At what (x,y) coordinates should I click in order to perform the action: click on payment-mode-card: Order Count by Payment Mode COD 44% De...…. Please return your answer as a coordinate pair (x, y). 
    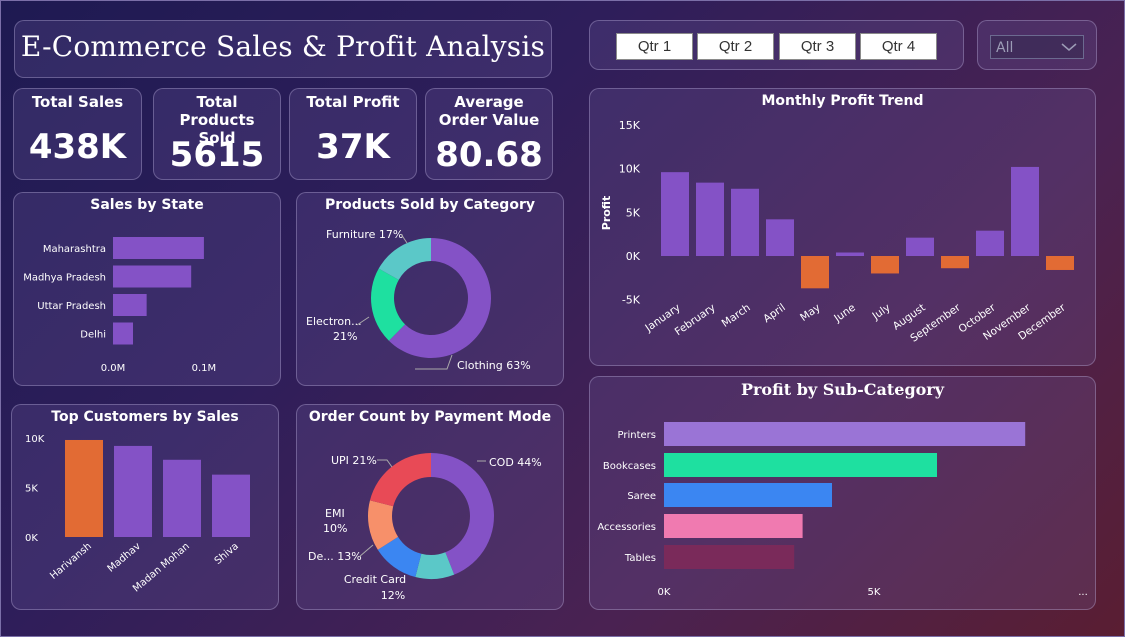
    Looking at the image, I should click on (430, 507).